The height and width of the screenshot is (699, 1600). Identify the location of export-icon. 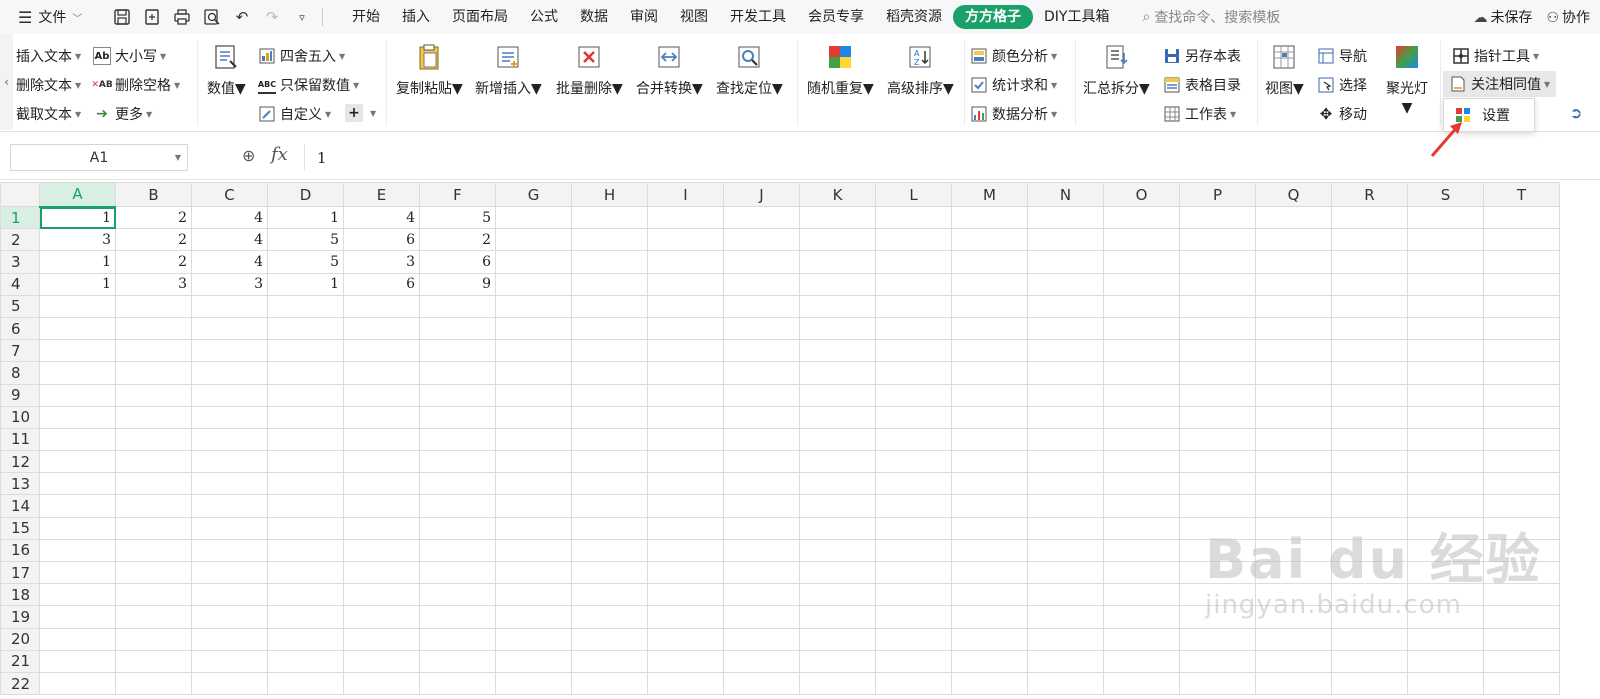
(152, 17).